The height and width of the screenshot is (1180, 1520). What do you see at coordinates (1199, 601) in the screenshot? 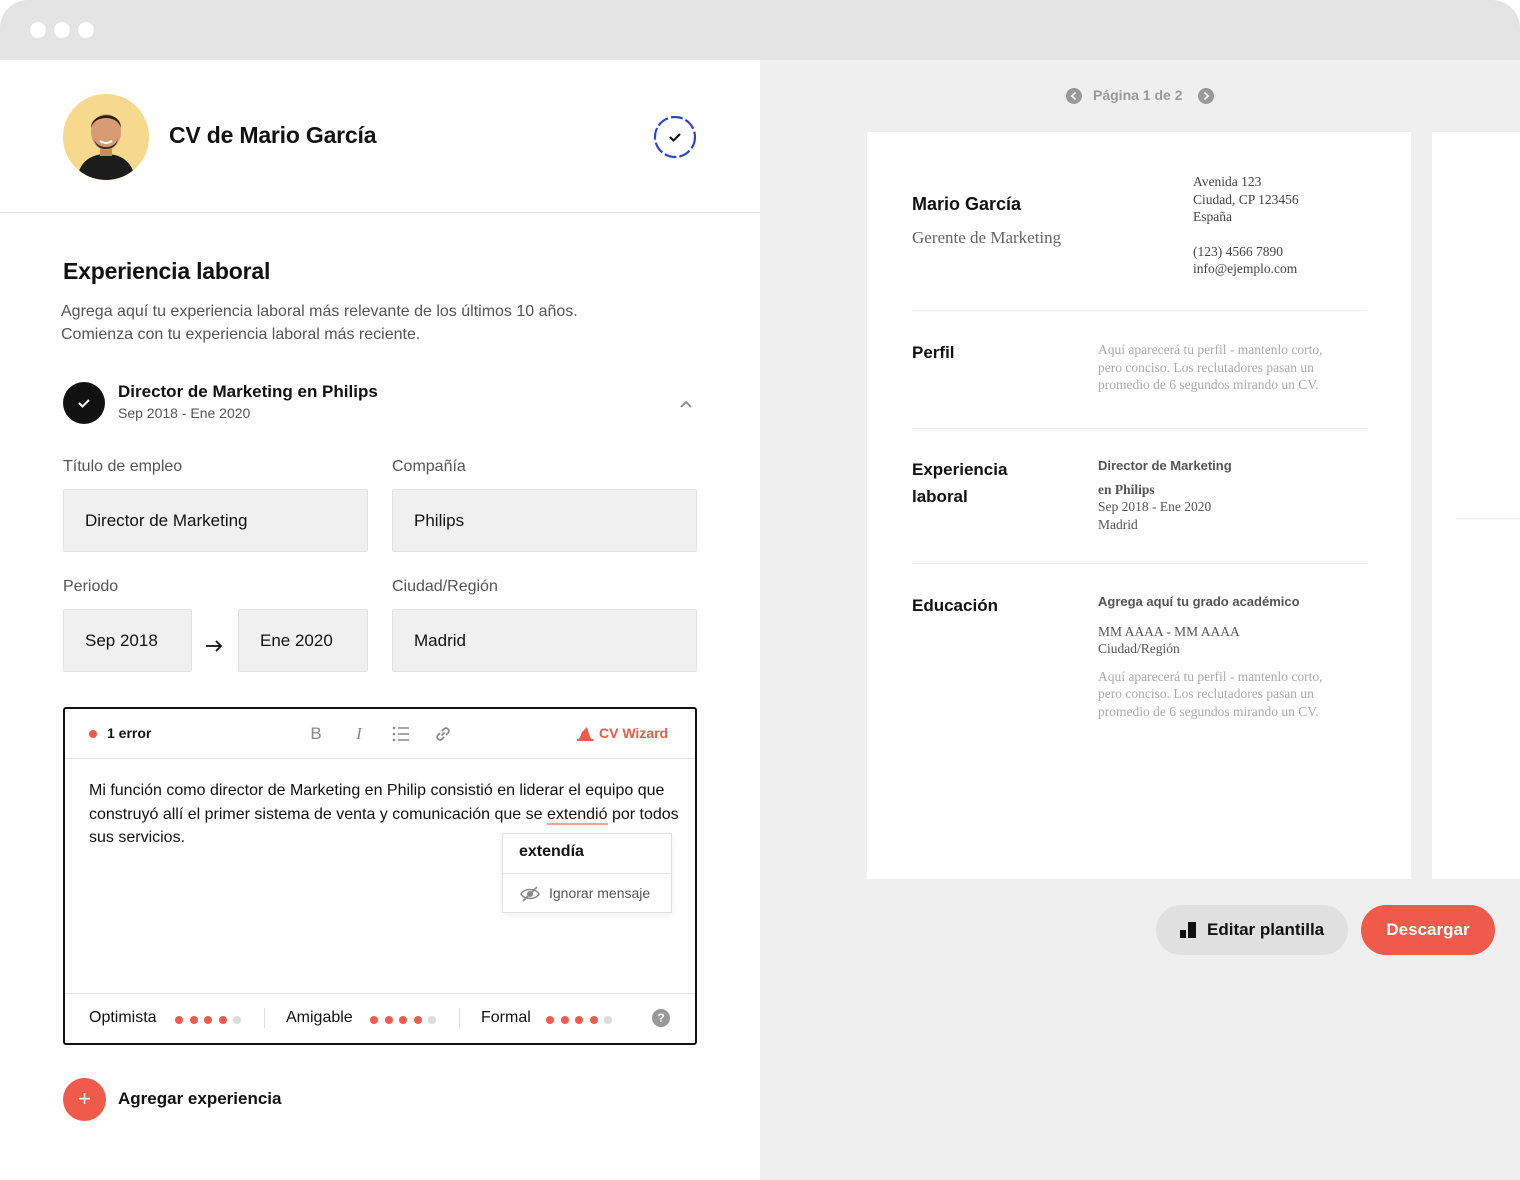
I see `text-line: Agrega aquí tu grado académico` at bounding box center [1199, 601].